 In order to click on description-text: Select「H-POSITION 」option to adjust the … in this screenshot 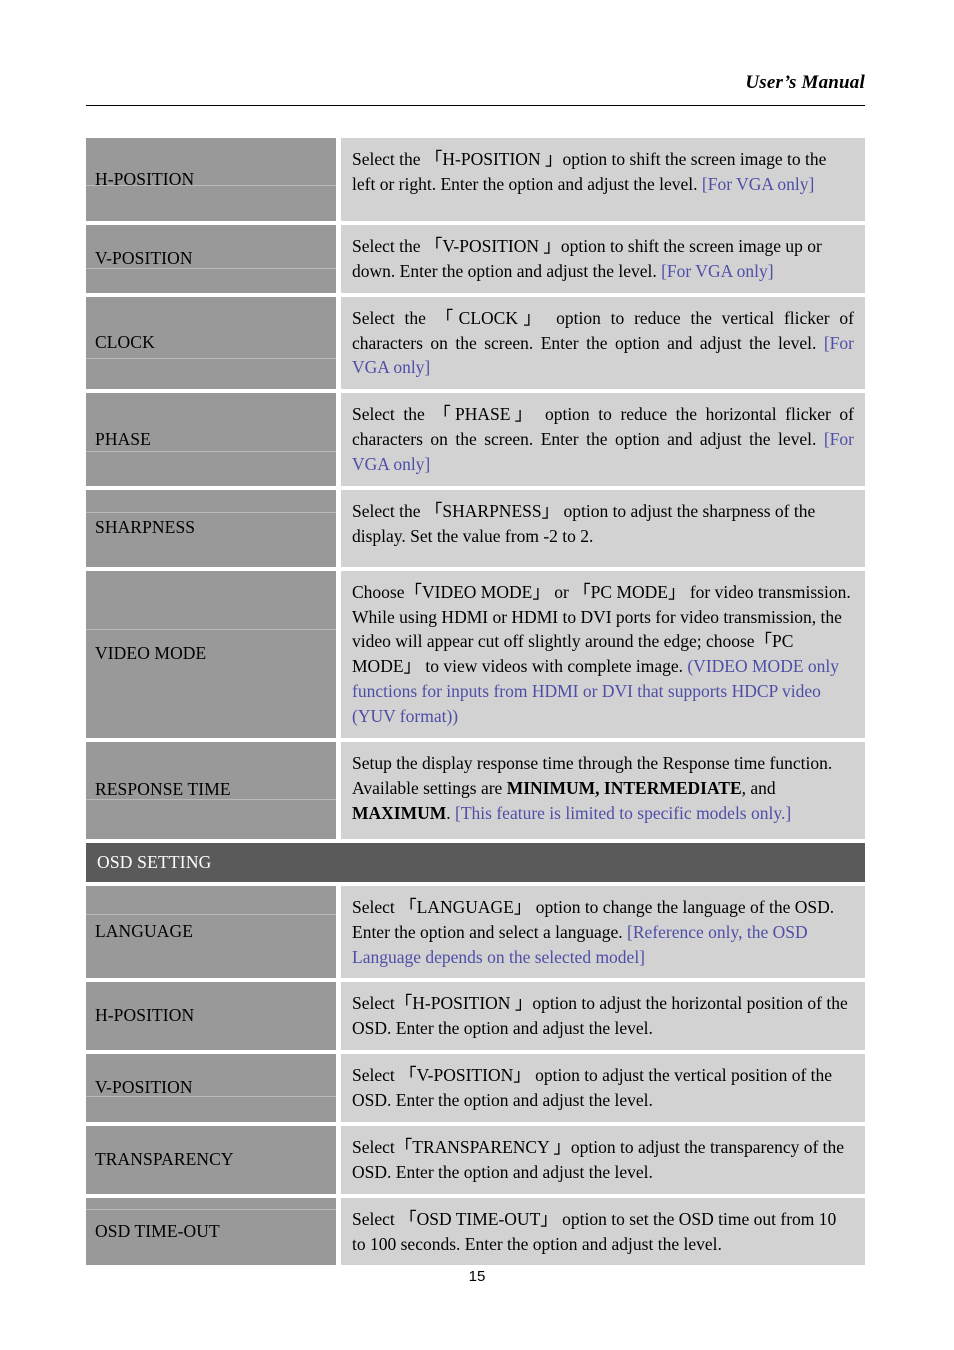, I will do `click(600, 1016)`.